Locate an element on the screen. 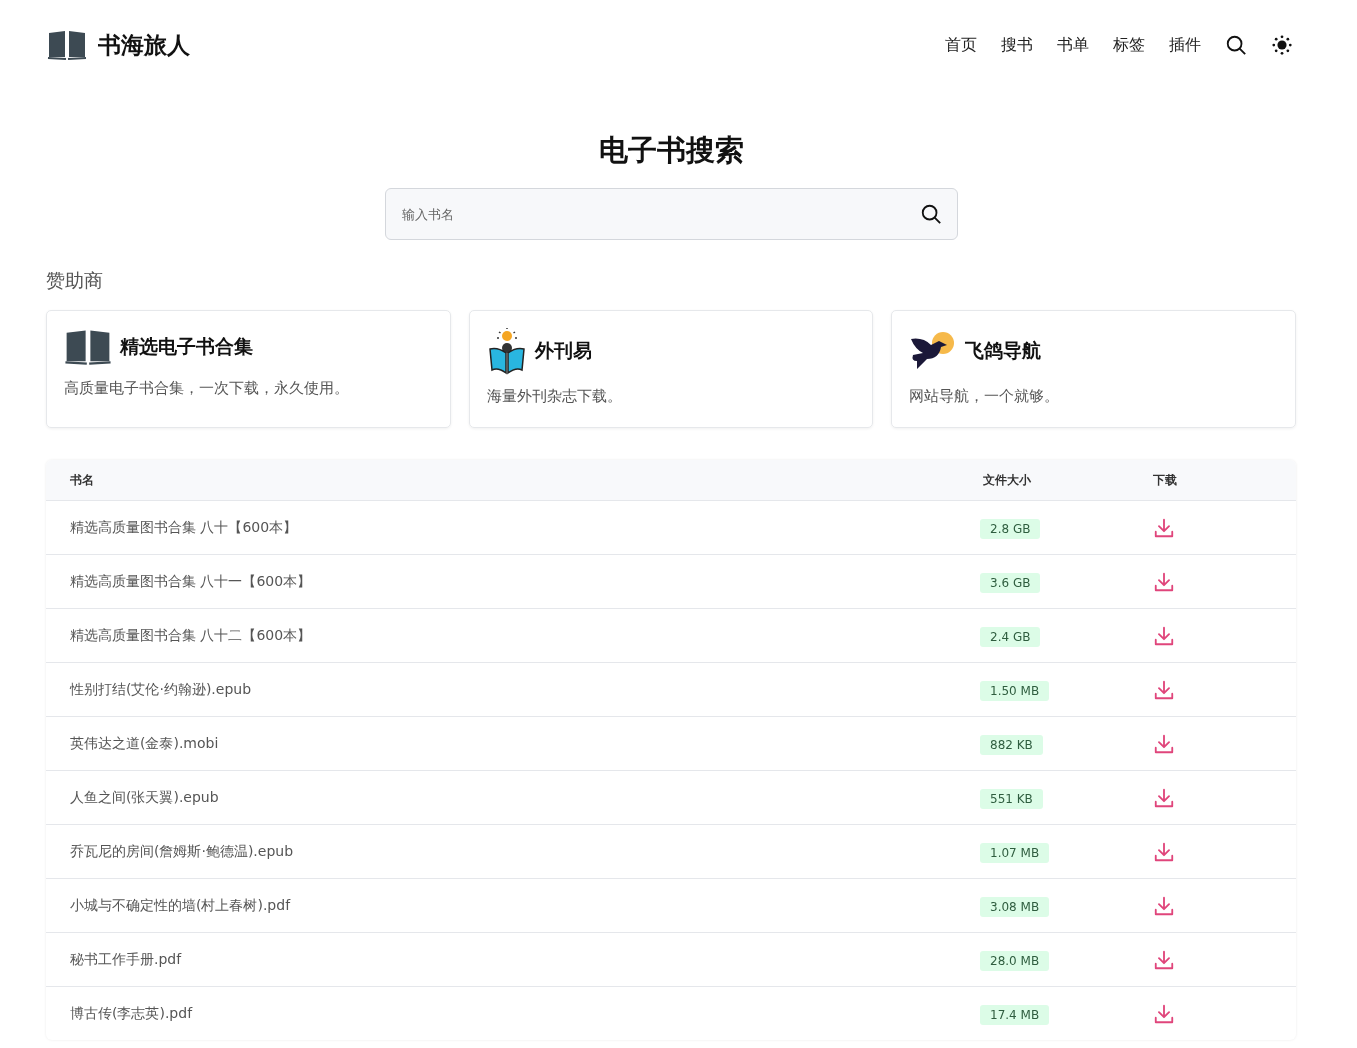 The width and height of the screenshot is (1357, 1048). file-size-badge: 3.6 GB is located at coordinates (1010, 583).